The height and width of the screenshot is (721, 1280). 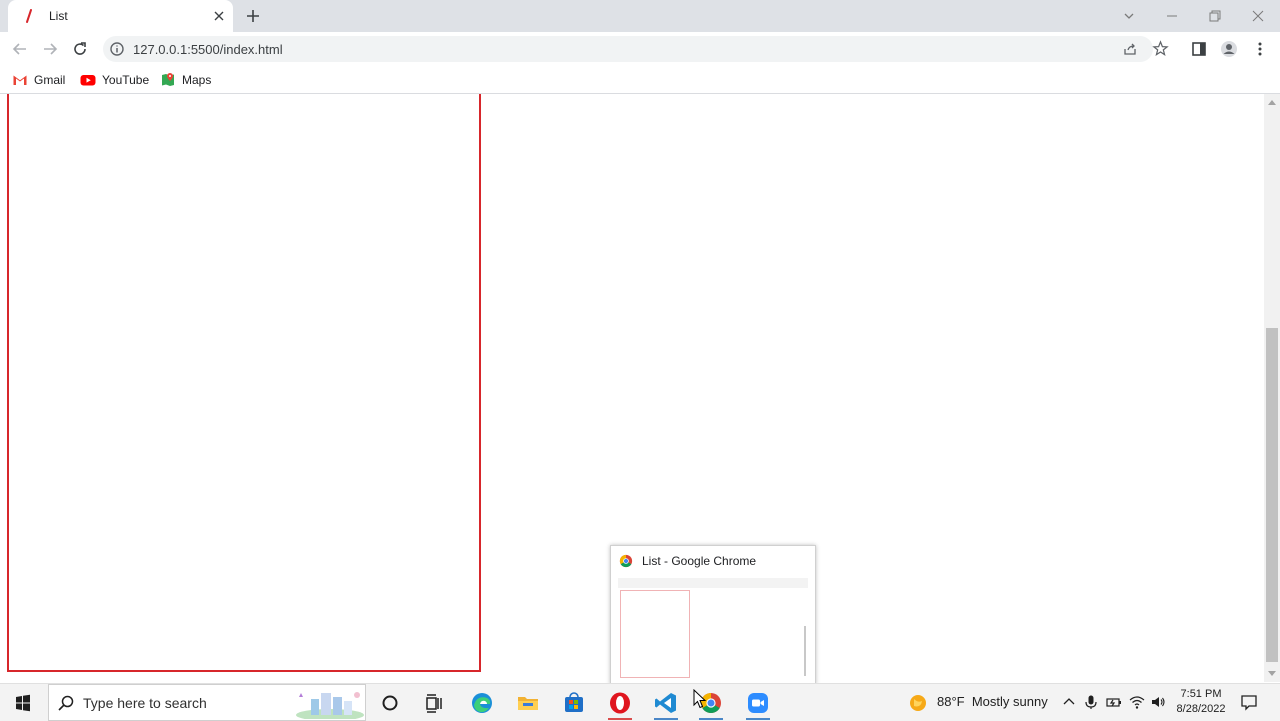 I want to click on more-menu-icon, so click(x=1260, y=49).